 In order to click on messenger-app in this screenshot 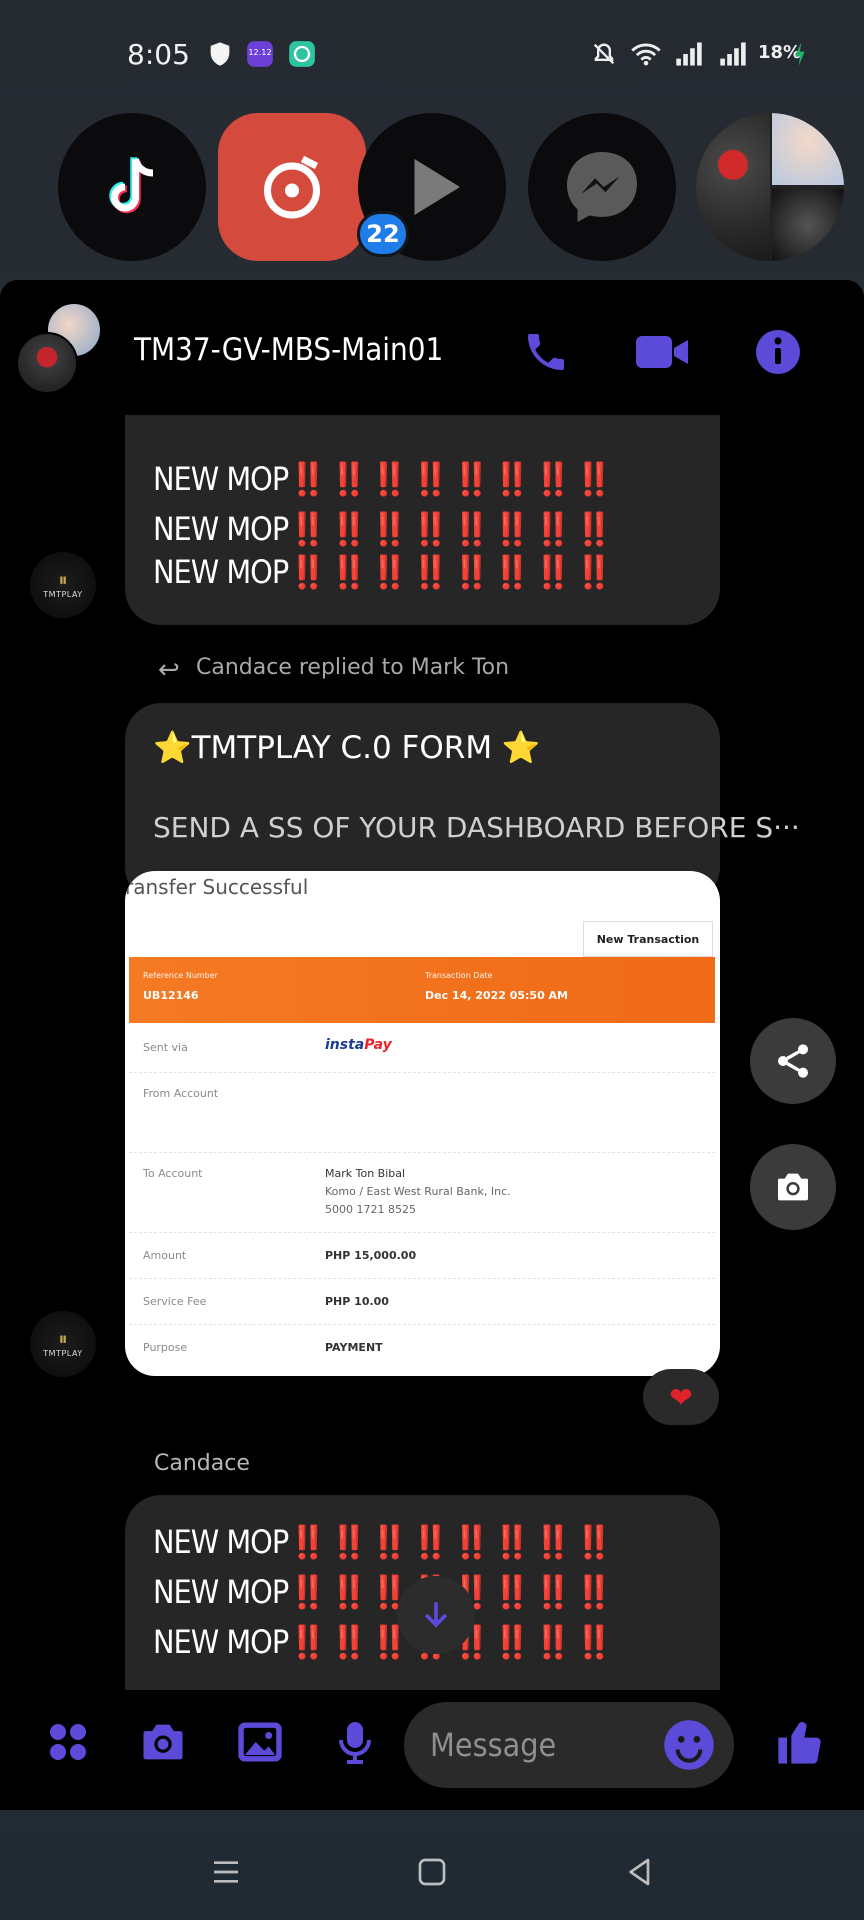, I will do `click(602, 187)`.